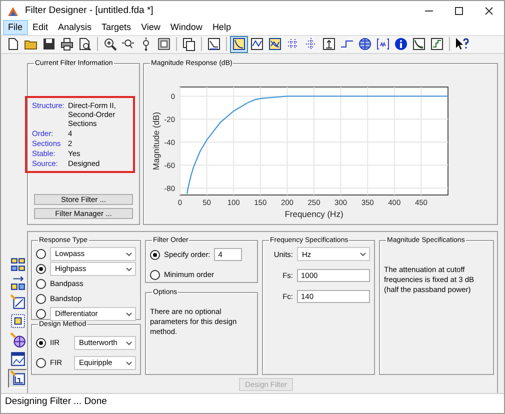 The width and height of the screenshot is (505, 414). I want to click on pointer-question-icon, so click(462, 44).